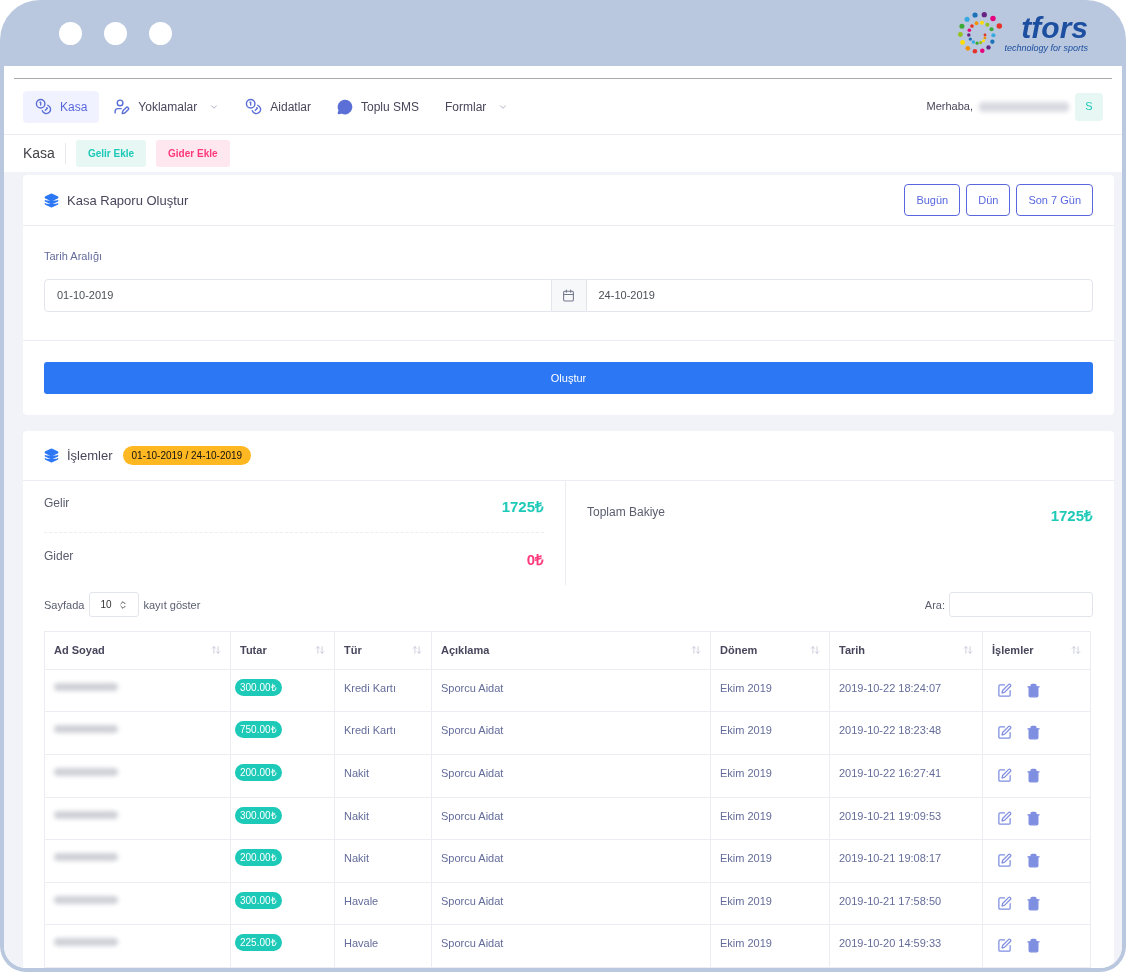 The image size is (1126, 974). What do you see at coordinates (906, 650) in the screenshot?
I see `column-header: Tarih` at bounding box center [906, 650].